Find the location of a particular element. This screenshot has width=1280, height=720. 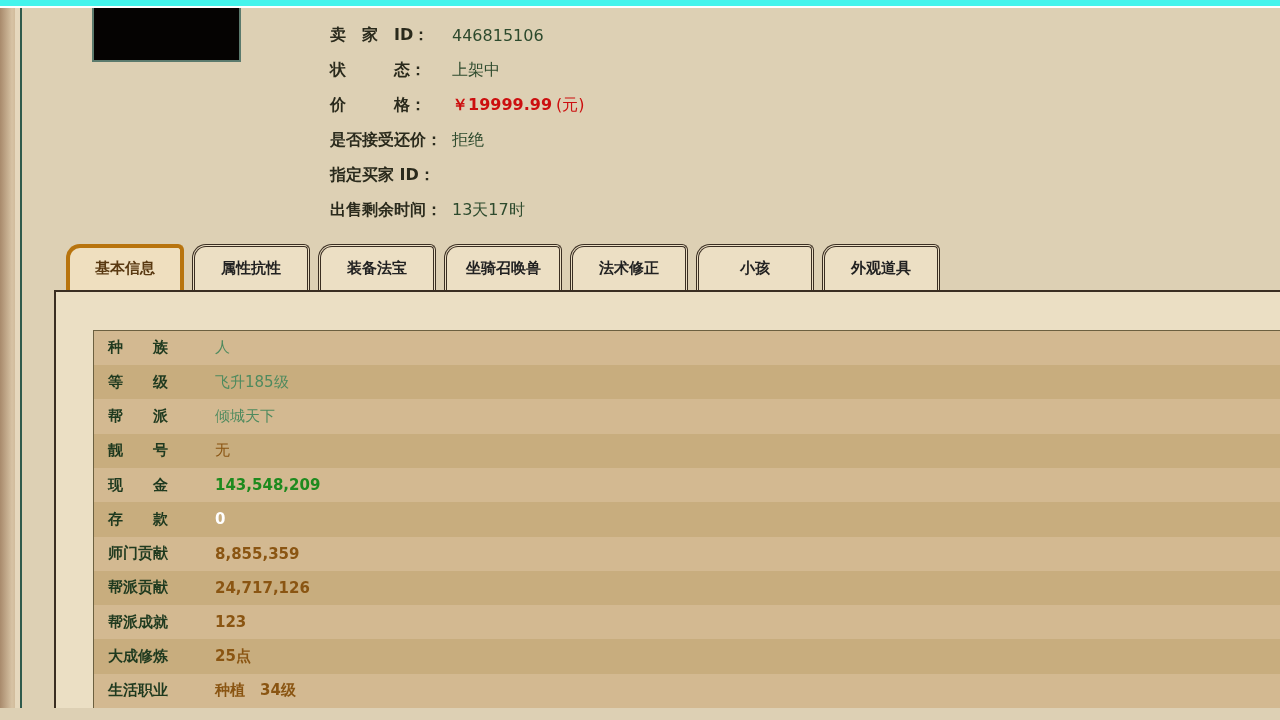

field-label: 状 态： is located at coordinates (378, 70).